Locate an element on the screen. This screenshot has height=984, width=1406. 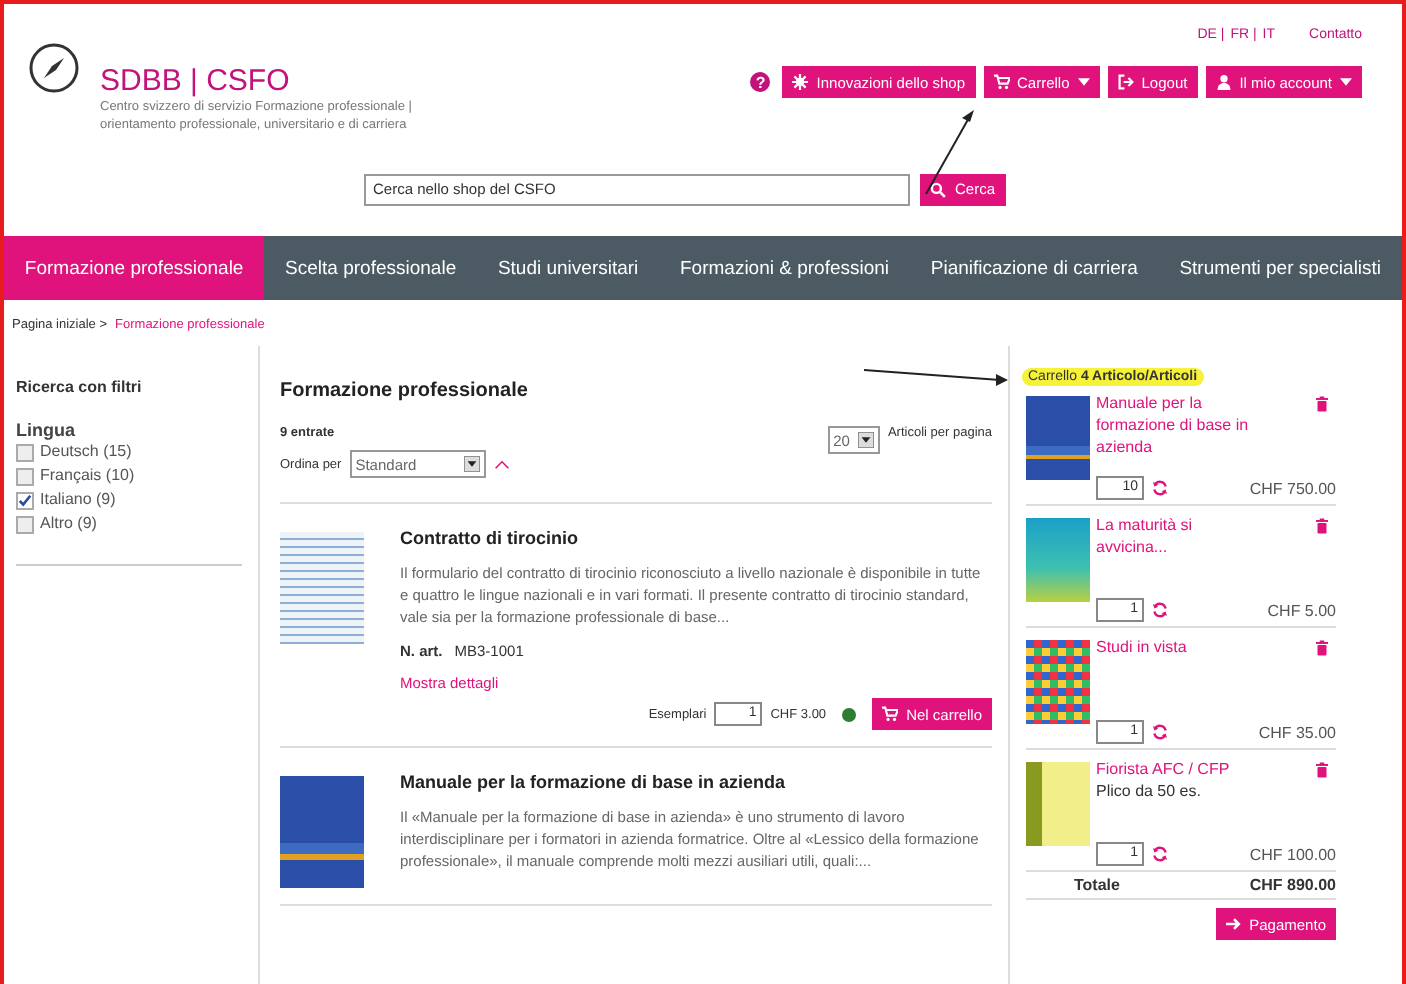
cart-item-subtitle: Plico da 50 es. is located at coordinates (1149, 791).